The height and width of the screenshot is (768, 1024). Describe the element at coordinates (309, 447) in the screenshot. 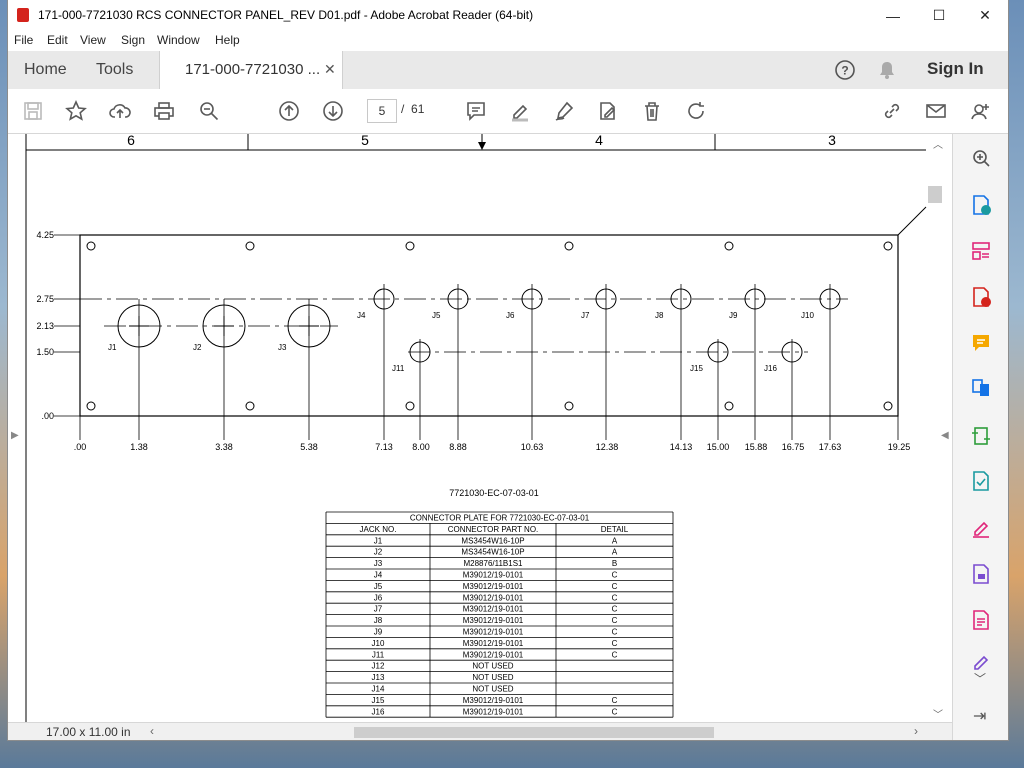

I see `x-dimension: 5.38` at that location.